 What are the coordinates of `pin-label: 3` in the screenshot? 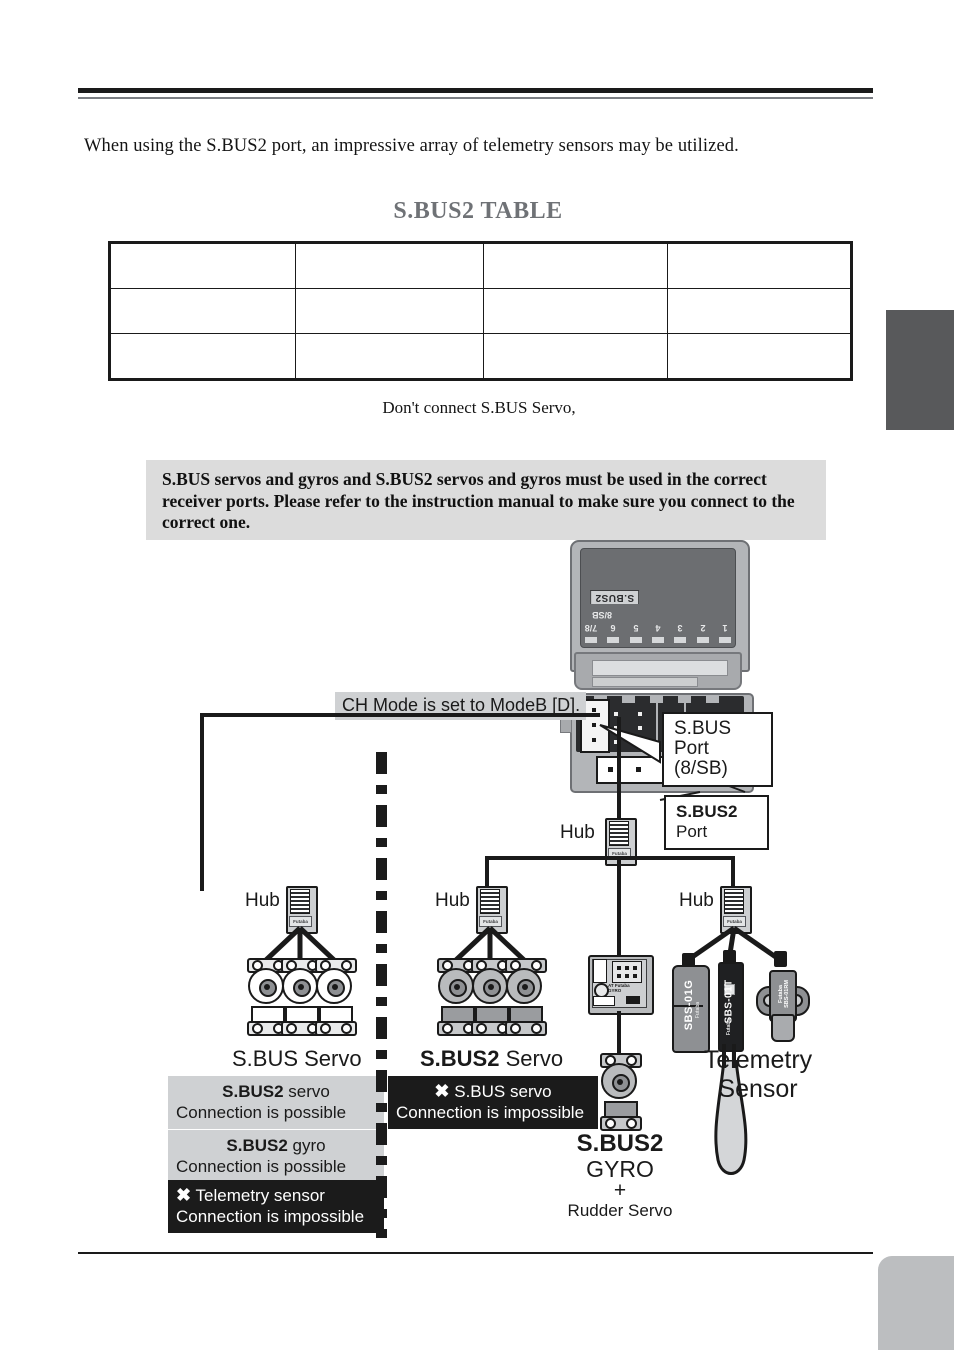 It's located at (680, 628).